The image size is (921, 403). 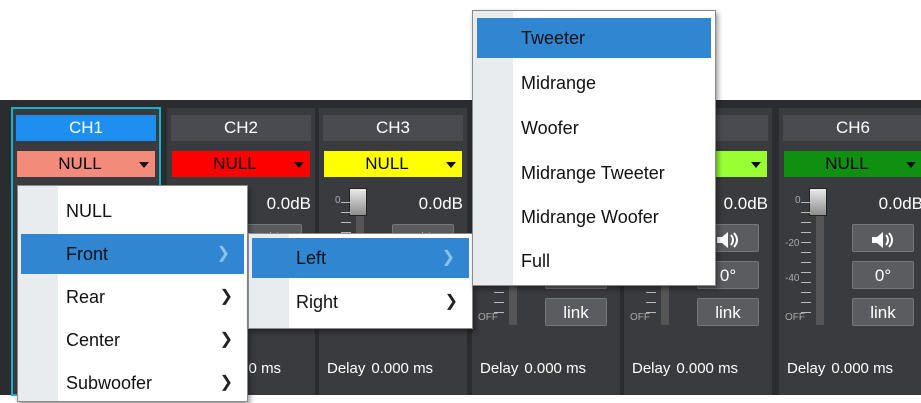 I want to click on menu-item-front: Front ❯, so click(x=132, y=254).